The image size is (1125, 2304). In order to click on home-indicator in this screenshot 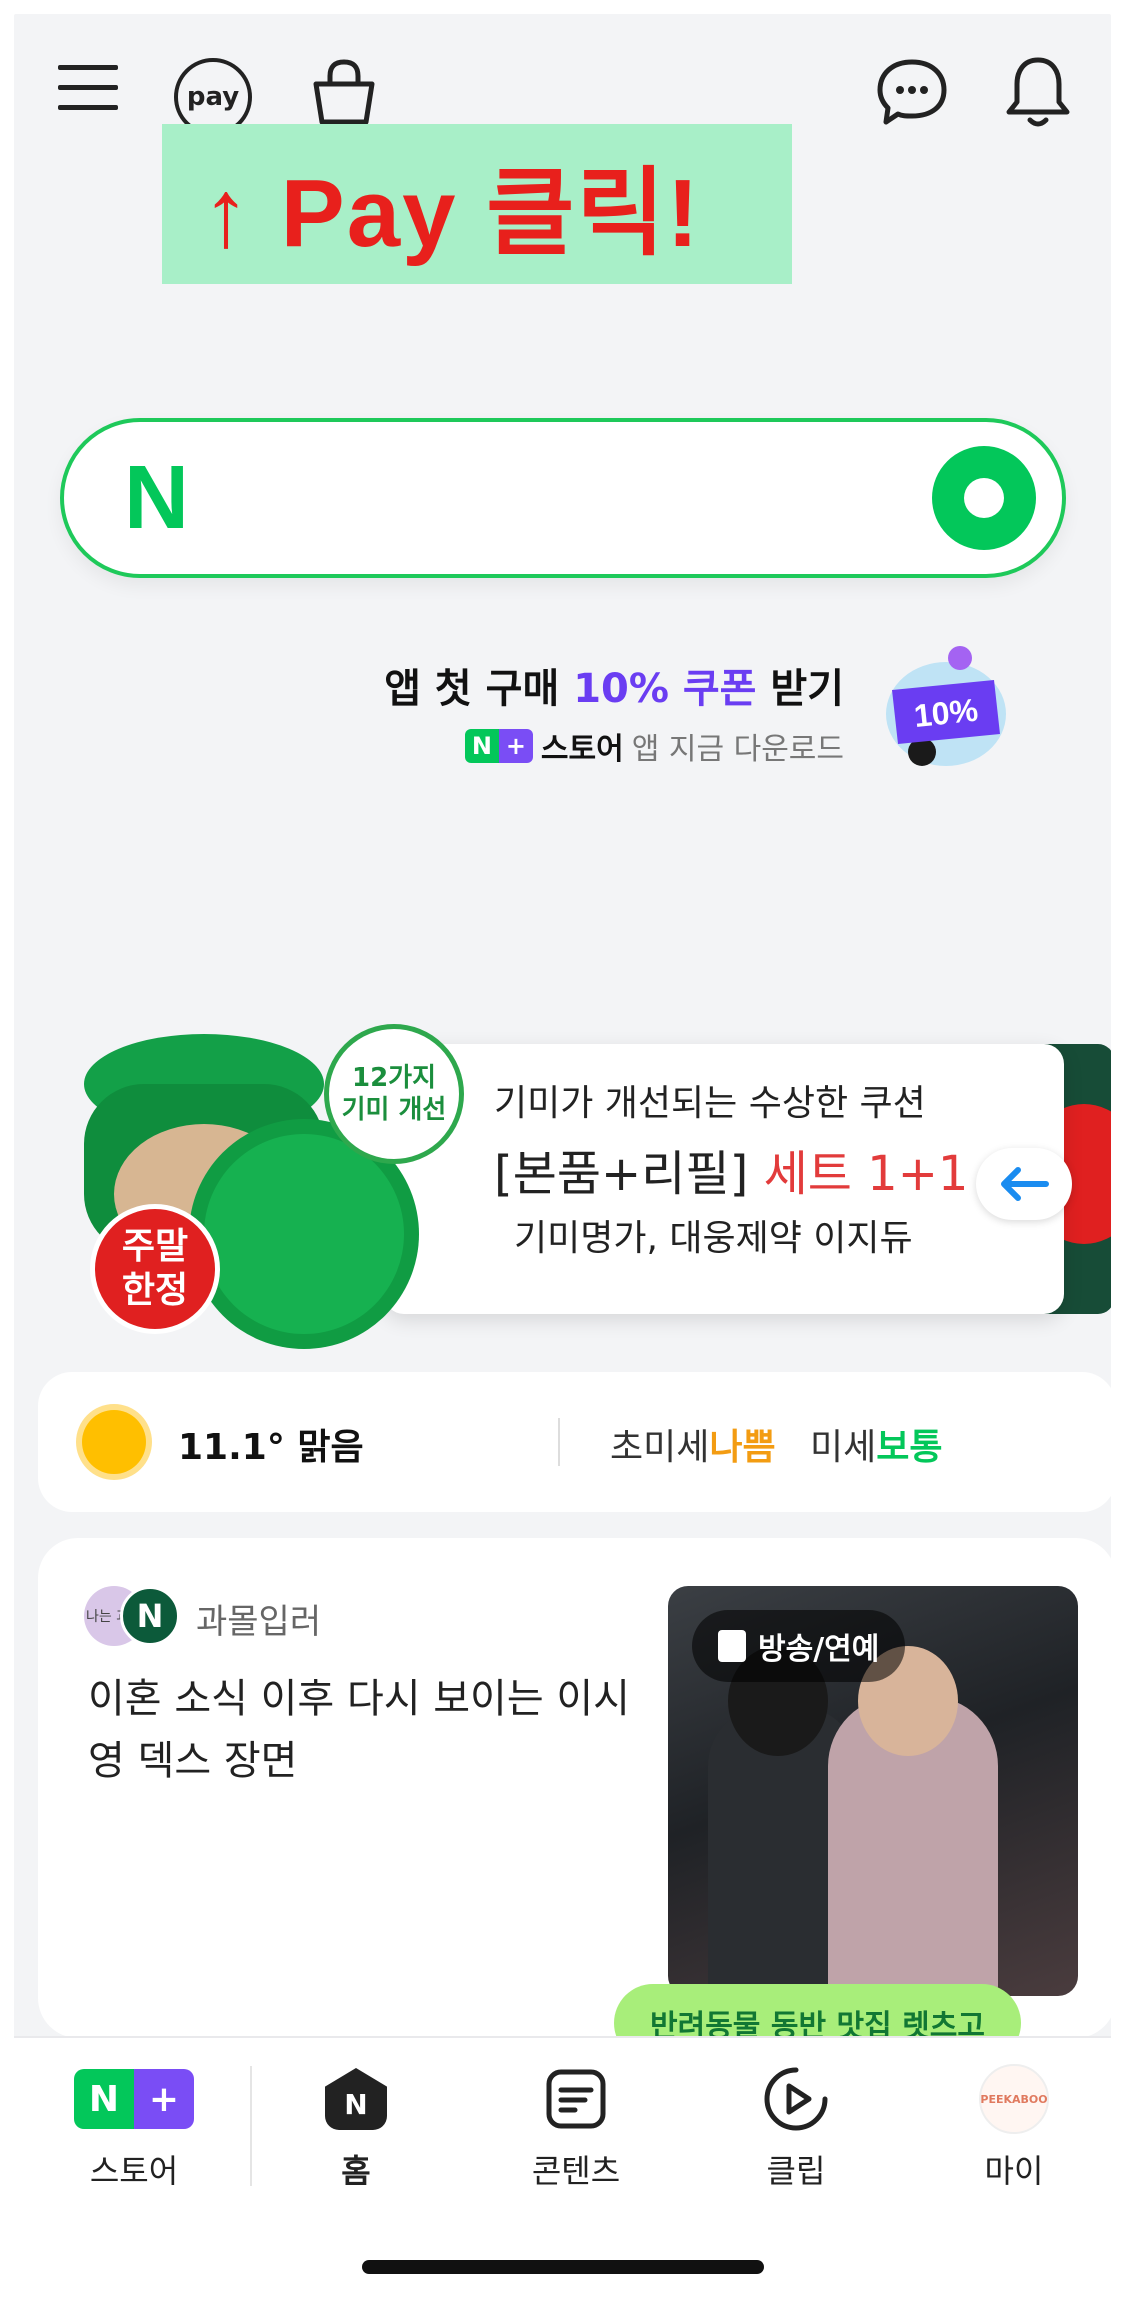, I will do `click(563, 2267)`.